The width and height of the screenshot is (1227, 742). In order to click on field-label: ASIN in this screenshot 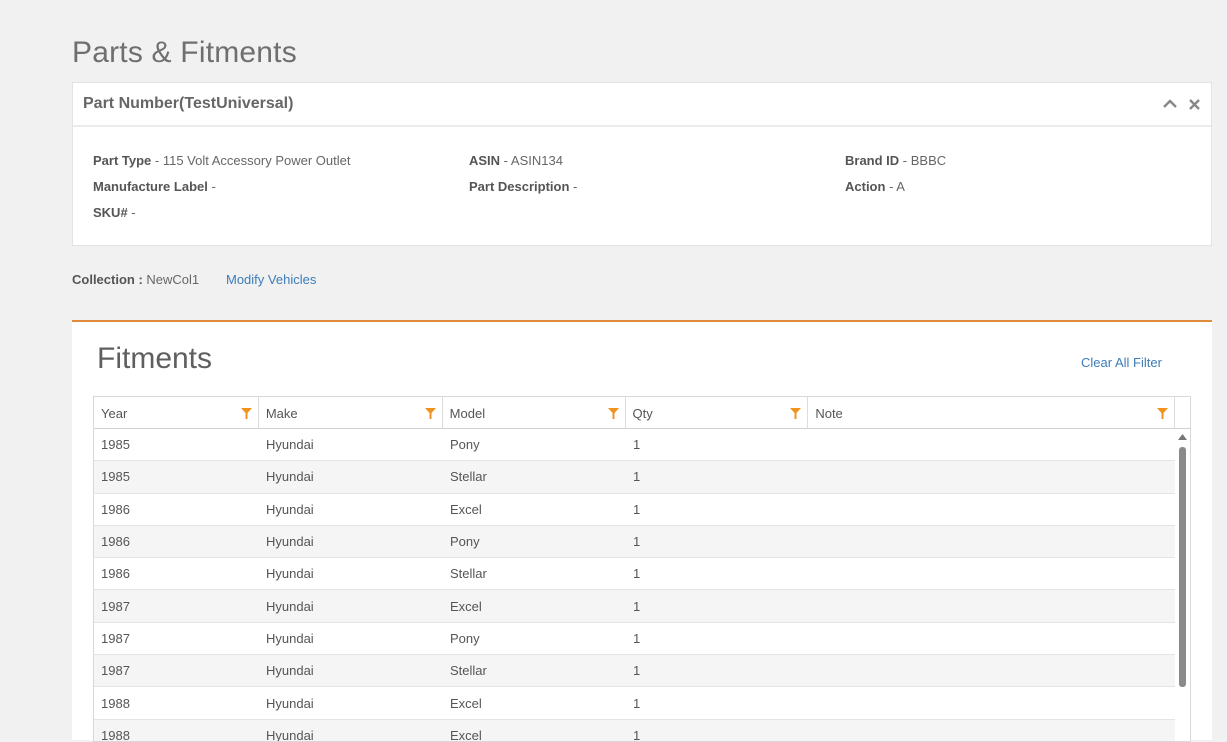, I will do `click(485, 160)`.